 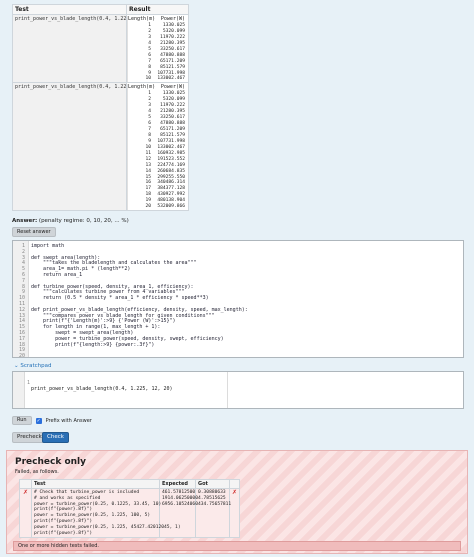 What do you see at coordinates (16, 366) in the screenshot?
I see `chevron-down-icon: ⌄` at bounding box center [16, 366].